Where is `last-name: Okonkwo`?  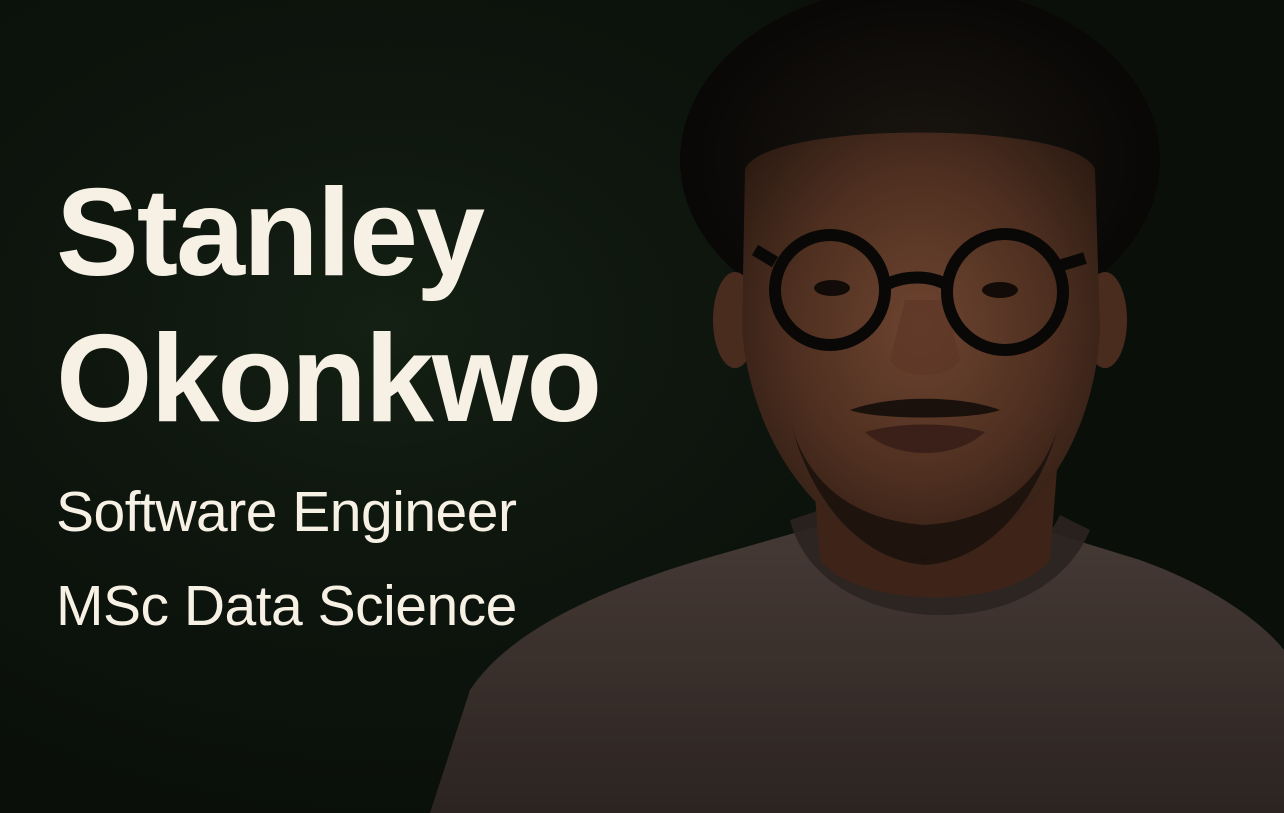
last-name: Okonkwo is located at coordinates (329, 379).